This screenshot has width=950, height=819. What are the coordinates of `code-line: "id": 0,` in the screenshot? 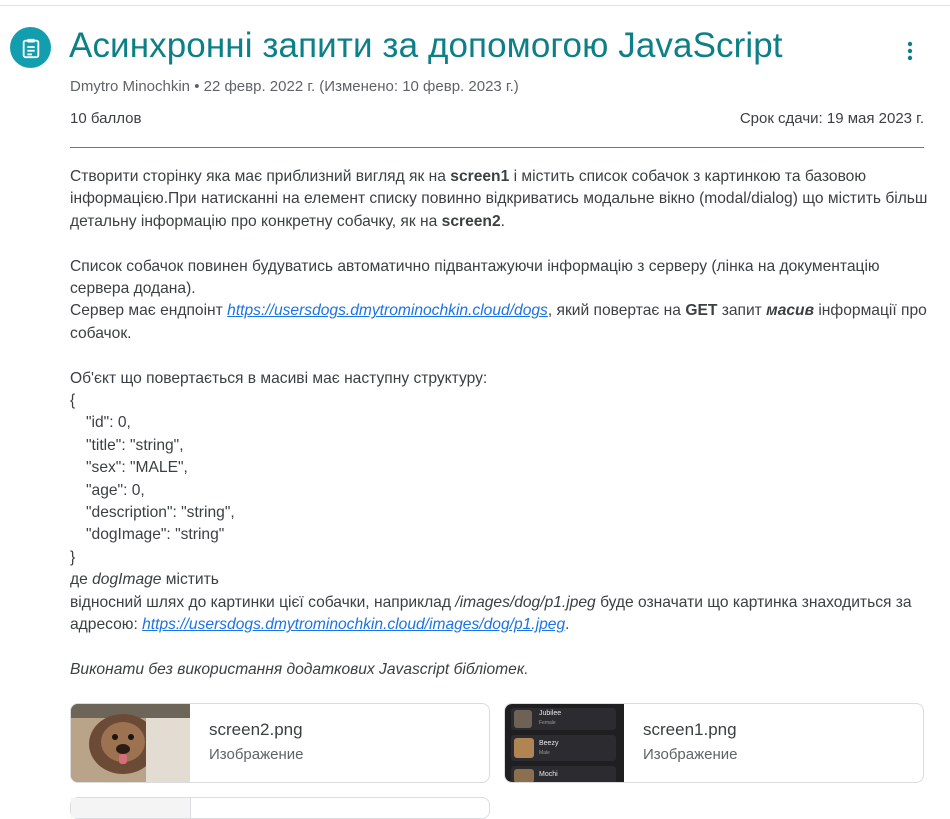 It's located at (108, 423).